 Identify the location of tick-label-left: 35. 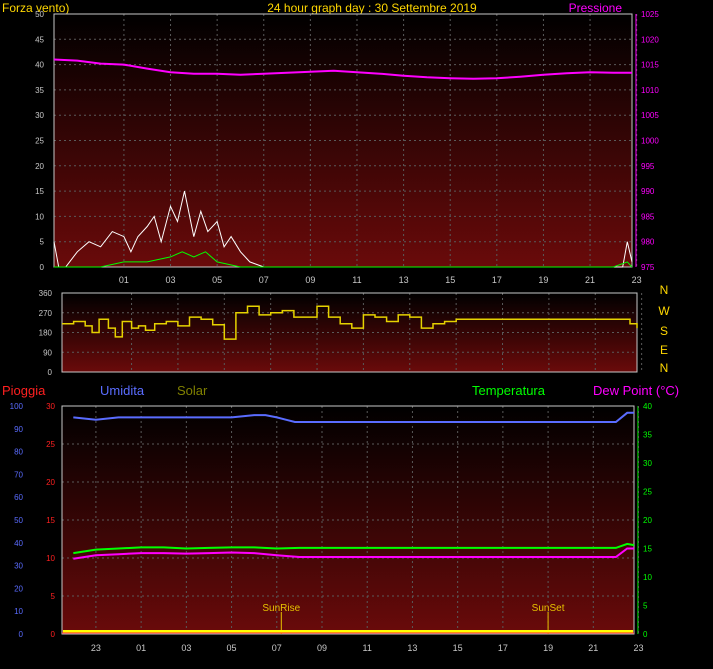
(39, 90).